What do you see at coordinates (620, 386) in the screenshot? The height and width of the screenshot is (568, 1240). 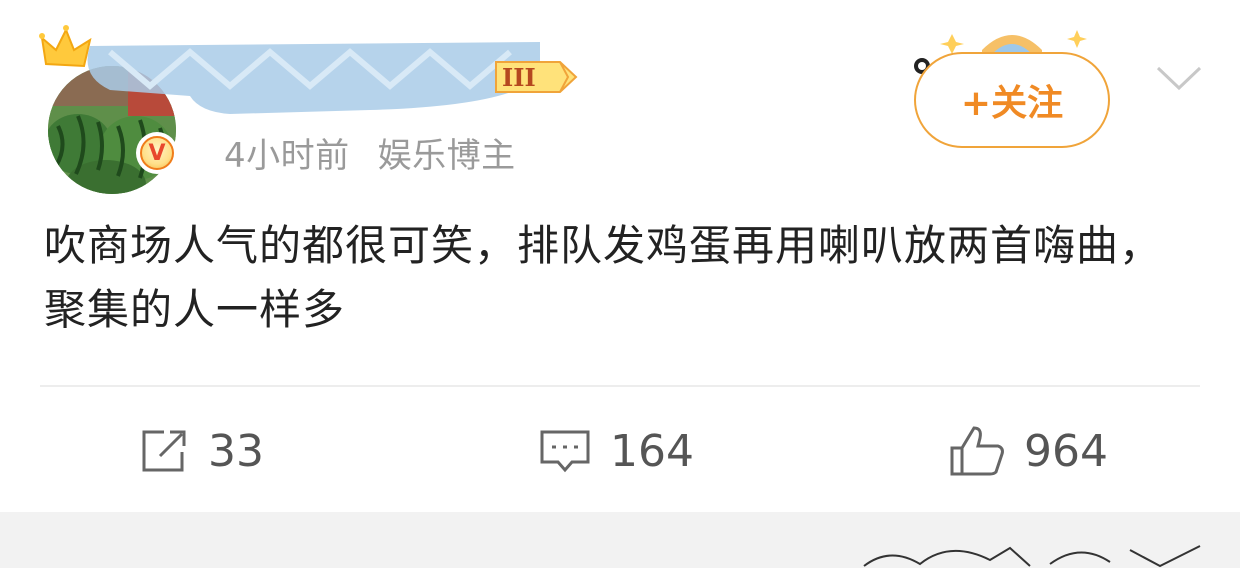 I see `divider` at bounding box center [620, 386].